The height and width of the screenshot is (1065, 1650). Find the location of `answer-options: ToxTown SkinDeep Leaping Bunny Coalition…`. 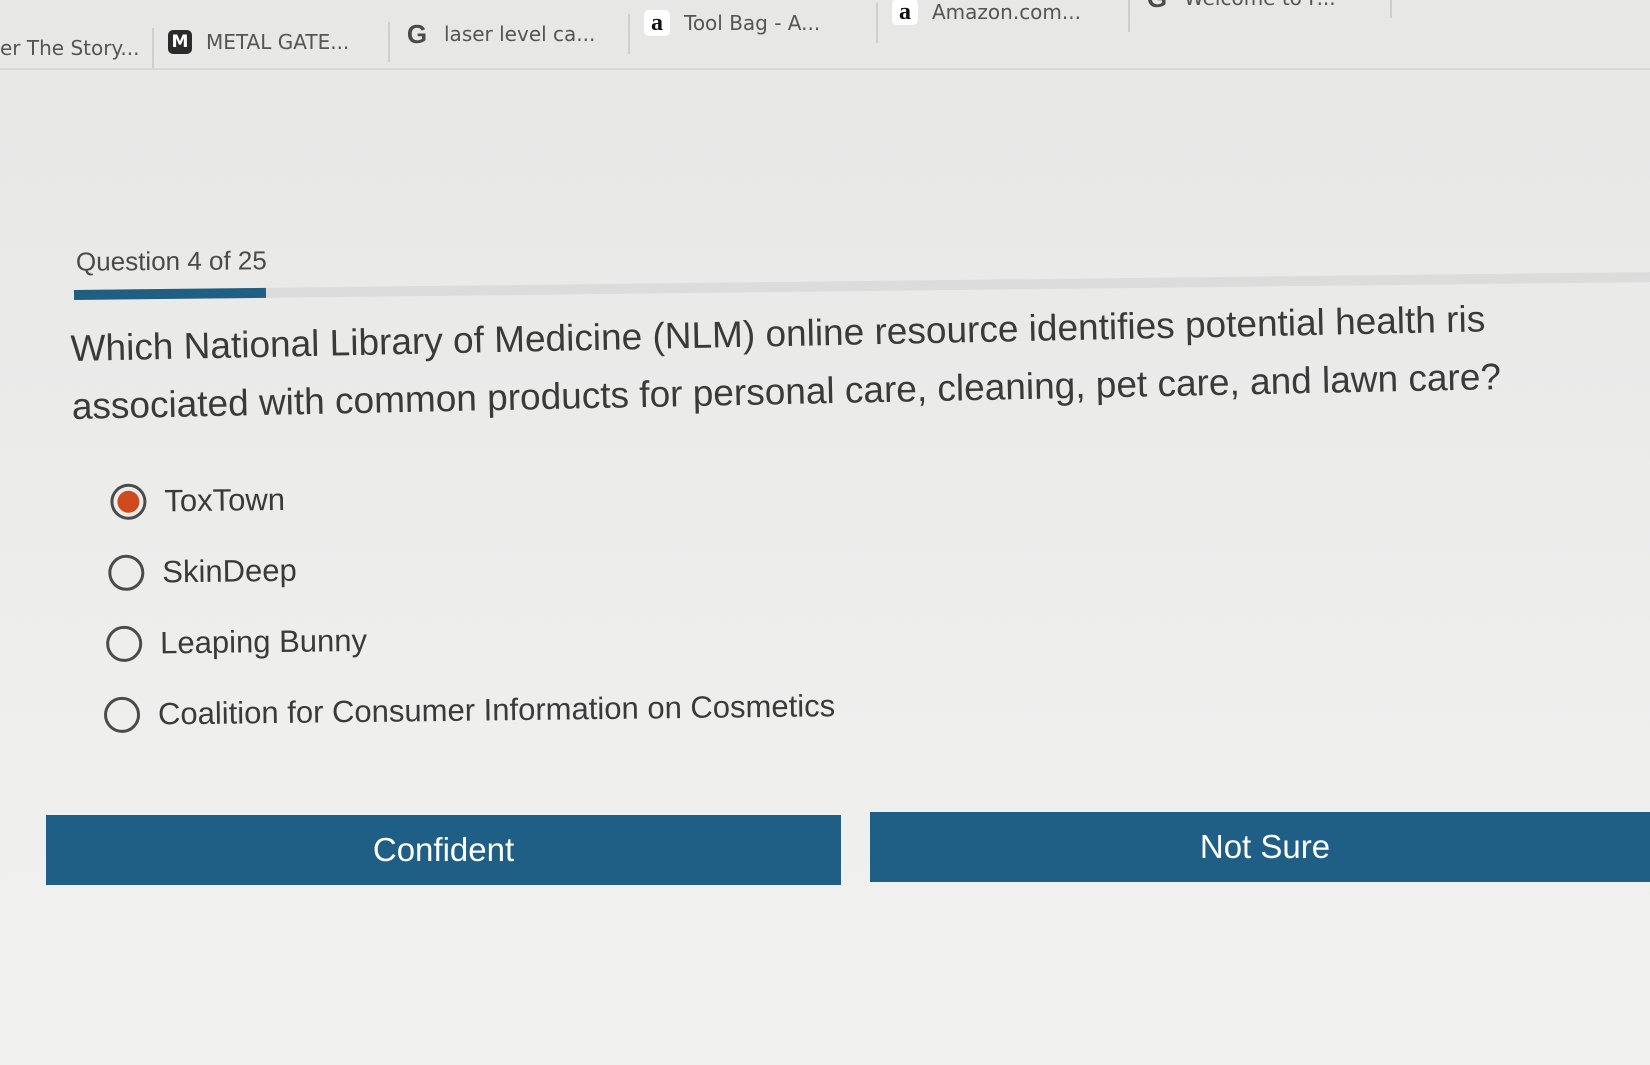

answer-options: ToxTown SkinDeep Leaping Bunny Coalition… is located at coordinates (469, 603).